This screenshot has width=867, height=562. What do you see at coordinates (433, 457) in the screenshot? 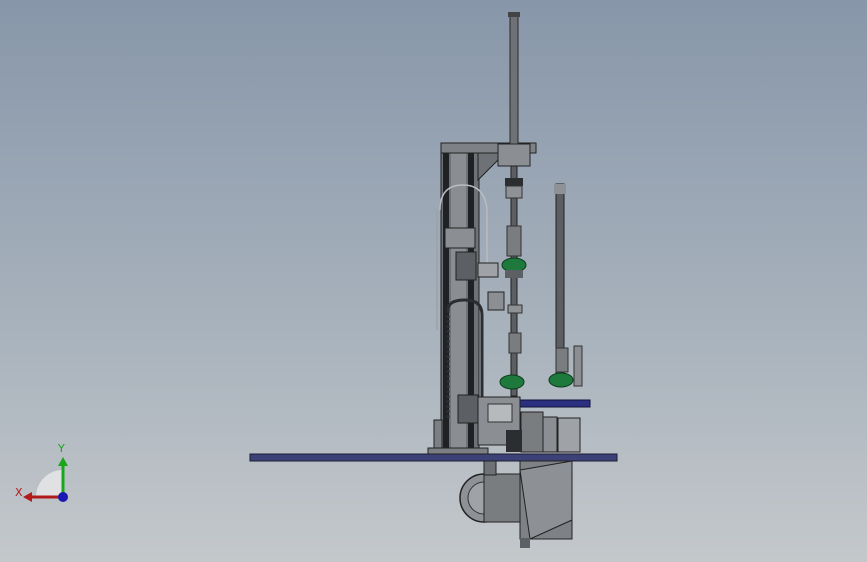
I see `base-plate` at bounding box center [433, 457].